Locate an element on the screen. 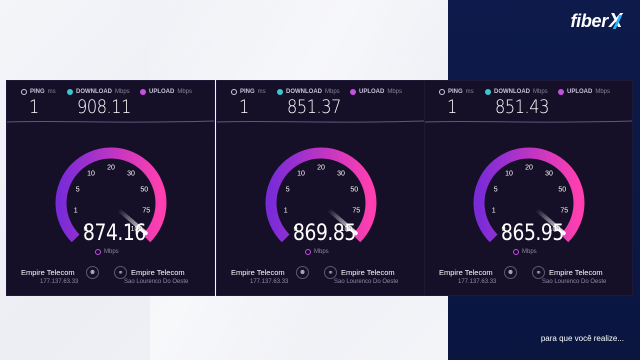 The height and width of the screenshot is (360, 640). brand-logo: fiber X is located at coordinates (599, 21).